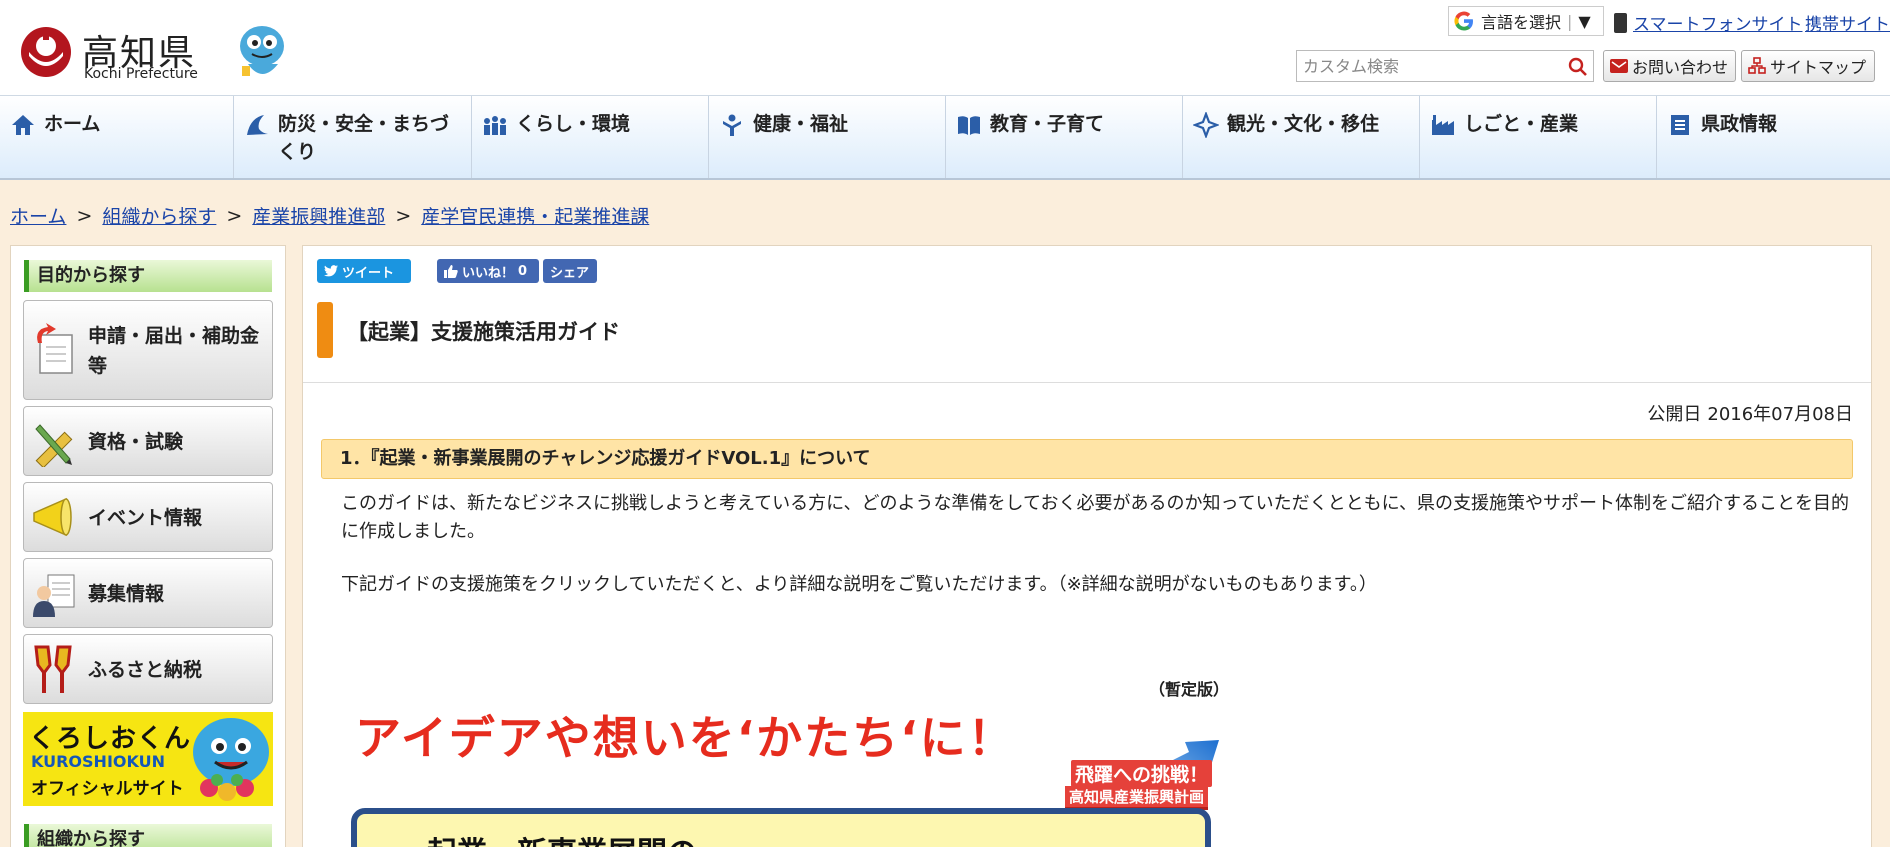  I want to click on sidebar-button-label: 資格・試験, so click(136, 442).